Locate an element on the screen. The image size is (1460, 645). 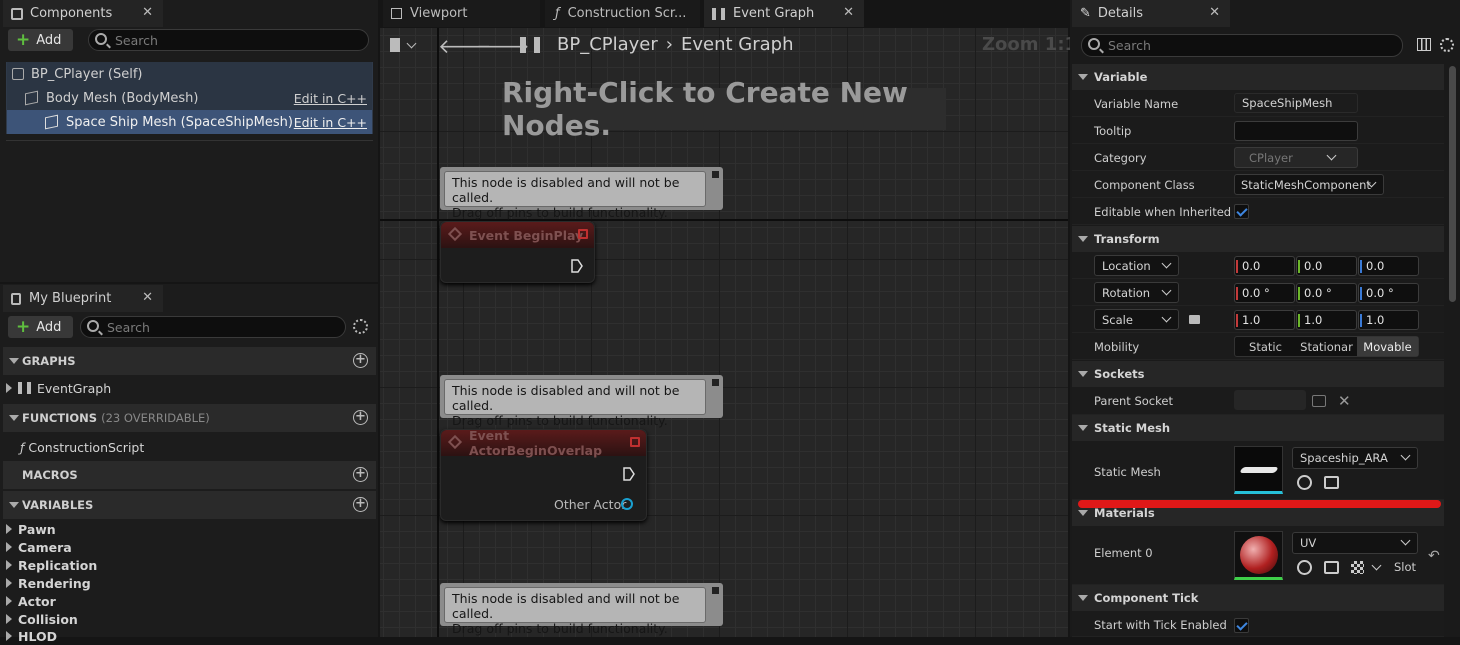
component-tick-section: Component Tick is located at coordinates (1258, 598).